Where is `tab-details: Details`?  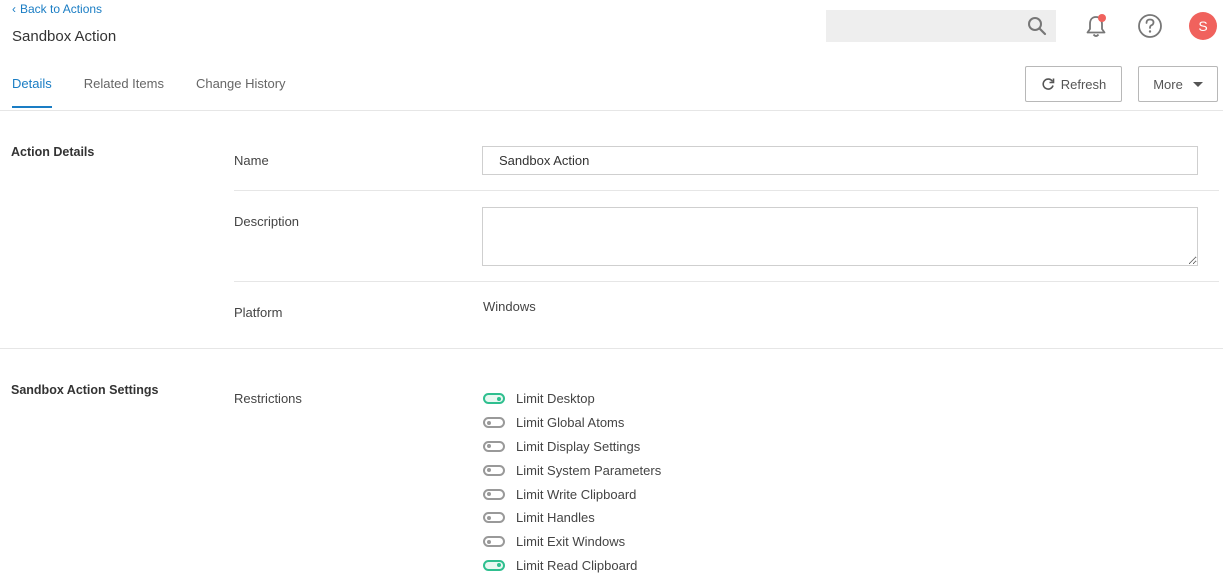
tab-details: Details is located at coordinates (32, 92).